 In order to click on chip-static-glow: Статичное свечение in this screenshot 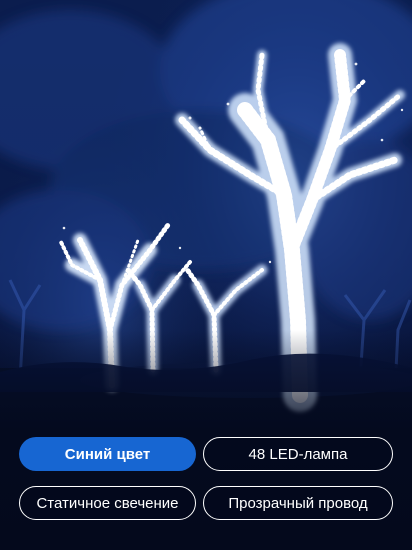, I will do `click(107, 503)`.